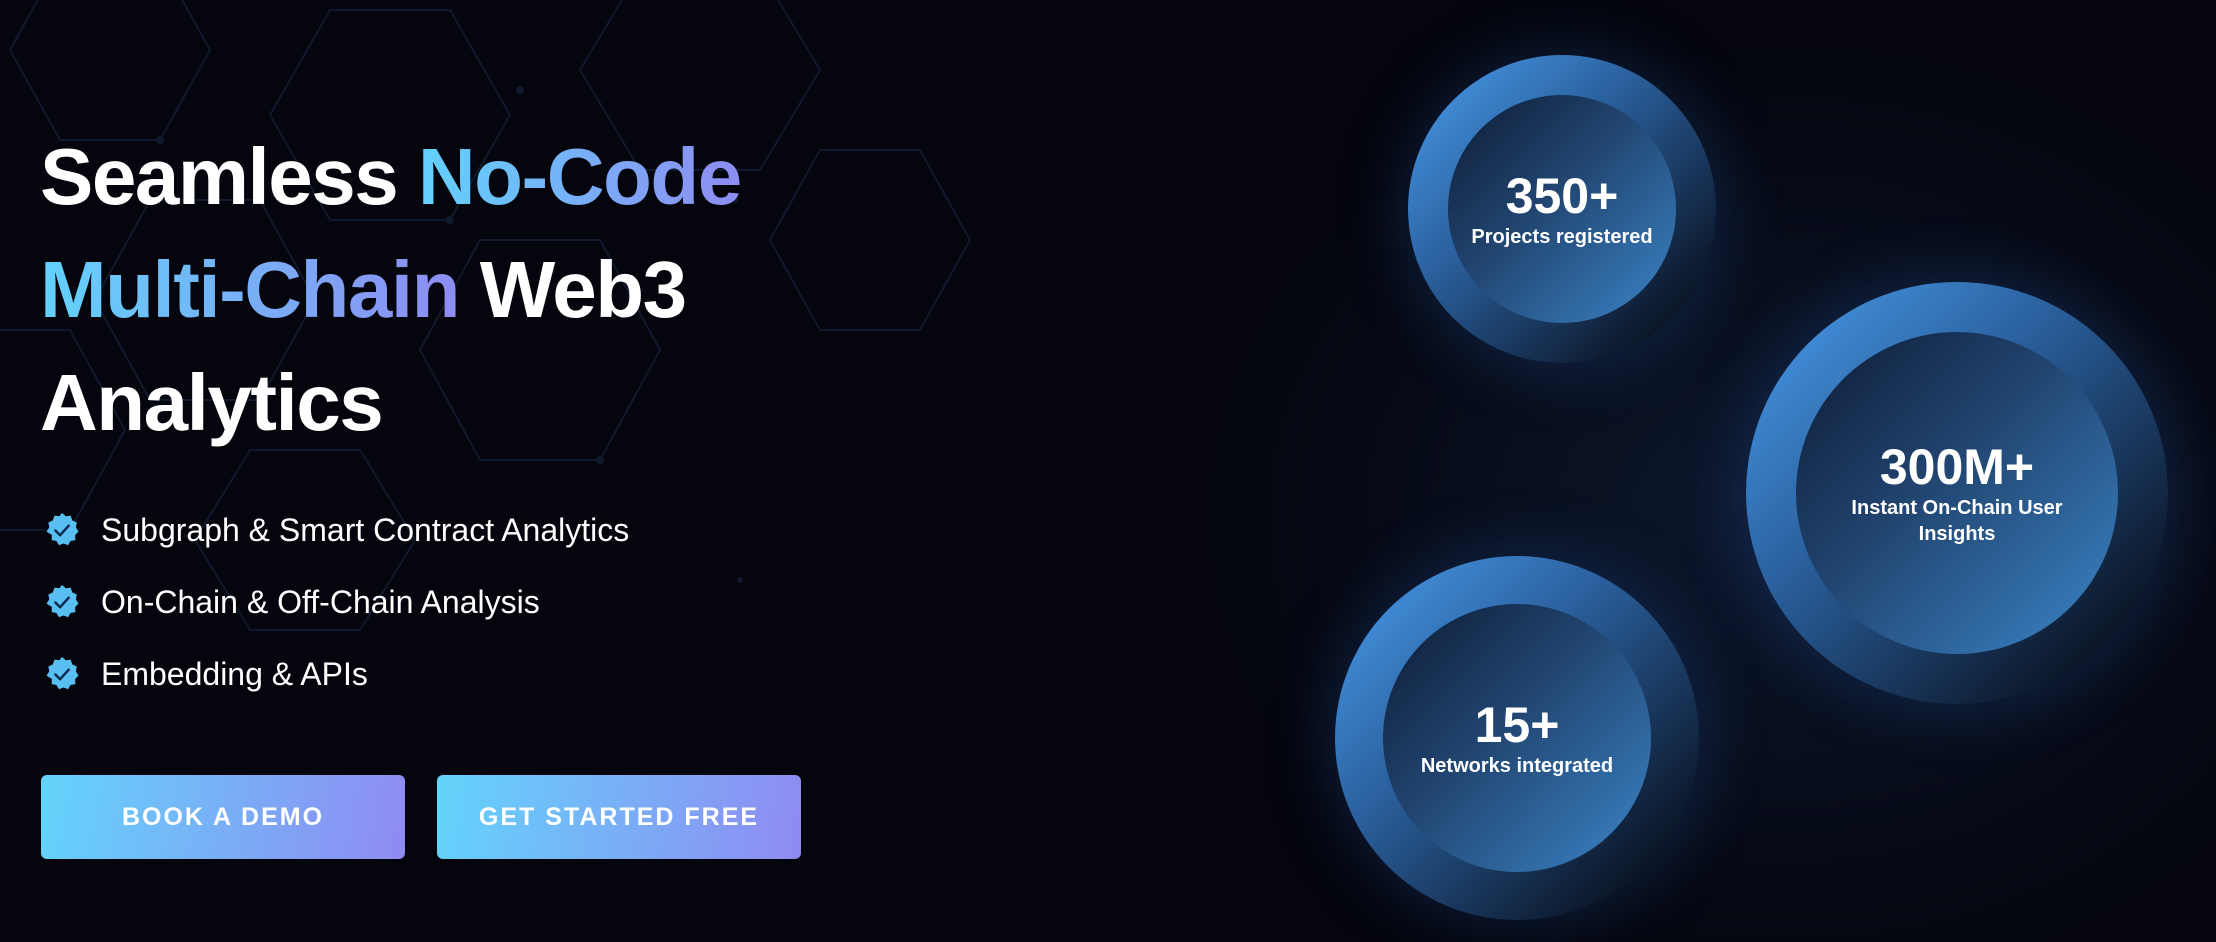 The image size is (2216, 942). I want to click on stat-circle-user-insights: 300M+ Instant On-Chain User Insights, so click(1957, 493).